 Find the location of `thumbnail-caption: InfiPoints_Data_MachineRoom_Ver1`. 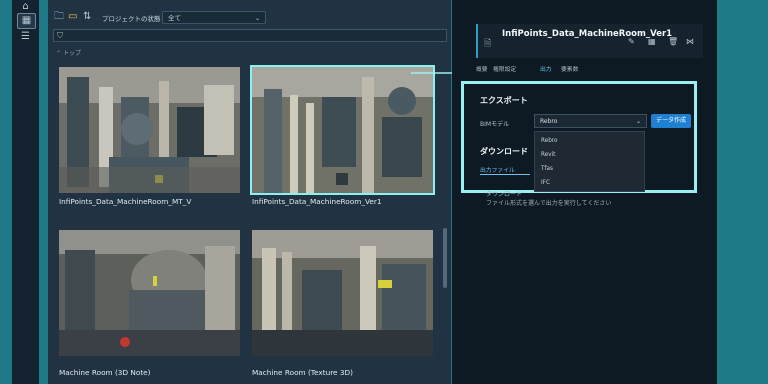

thumbnail-caption: InfiPoints_Data_MachineRoom_Ver1 is located at coordinates (317, 201).